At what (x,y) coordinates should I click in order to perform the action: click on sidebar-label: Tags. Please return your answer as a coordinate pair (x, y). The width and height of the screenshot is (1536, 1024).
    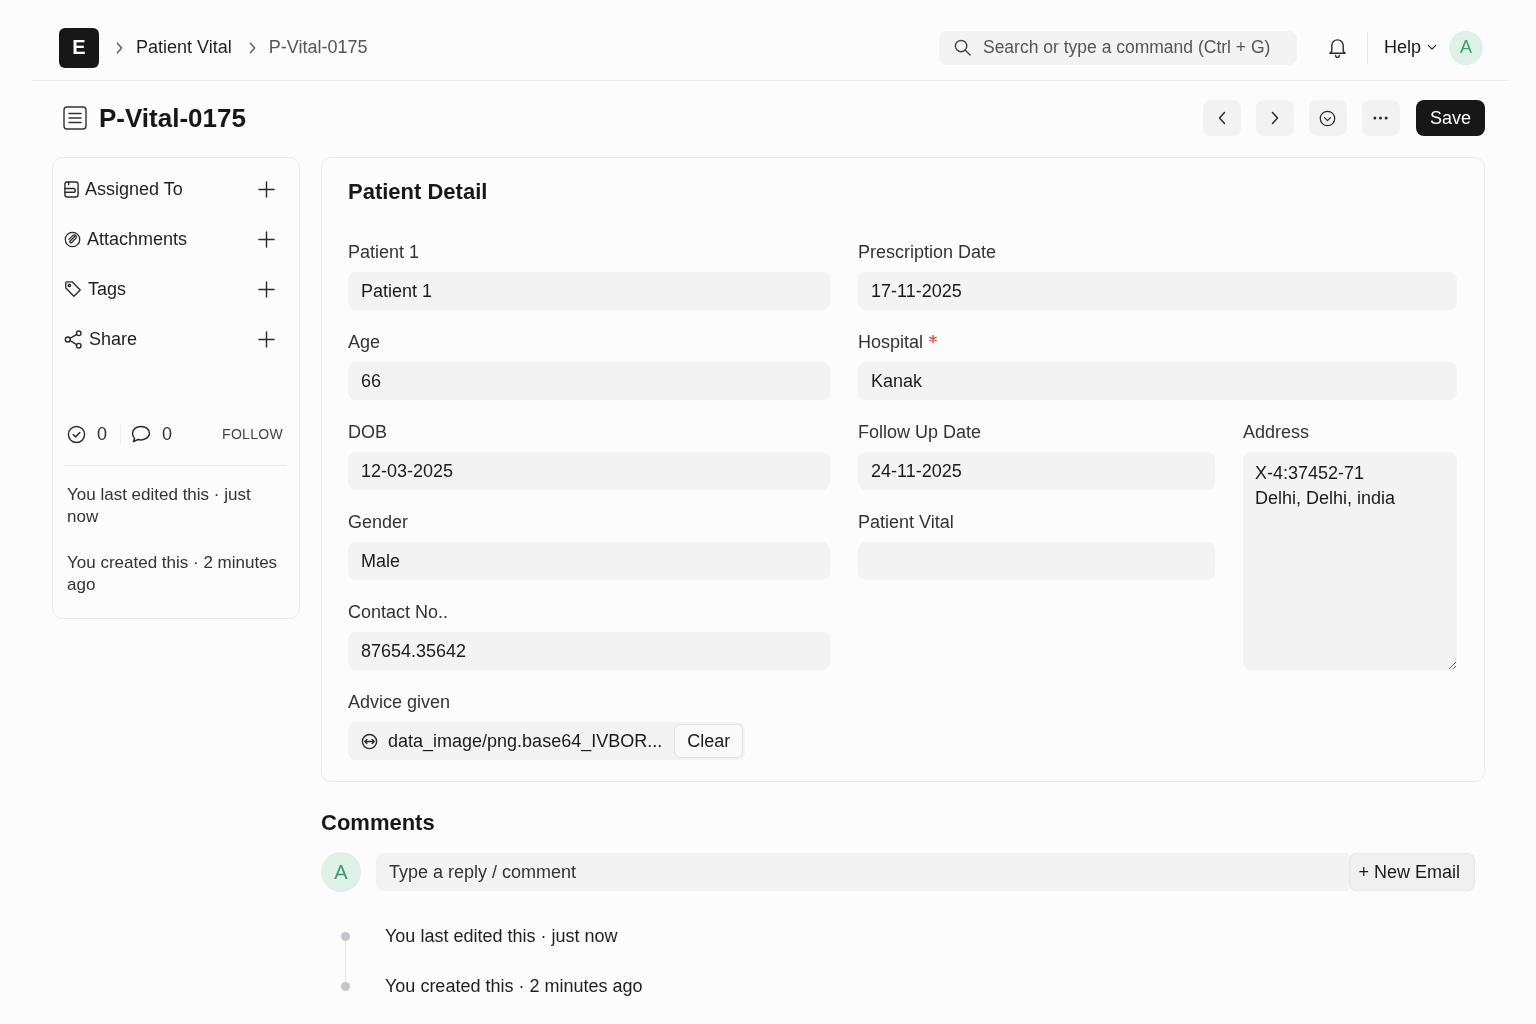
    Looking at the image, I should click on (173, 289).